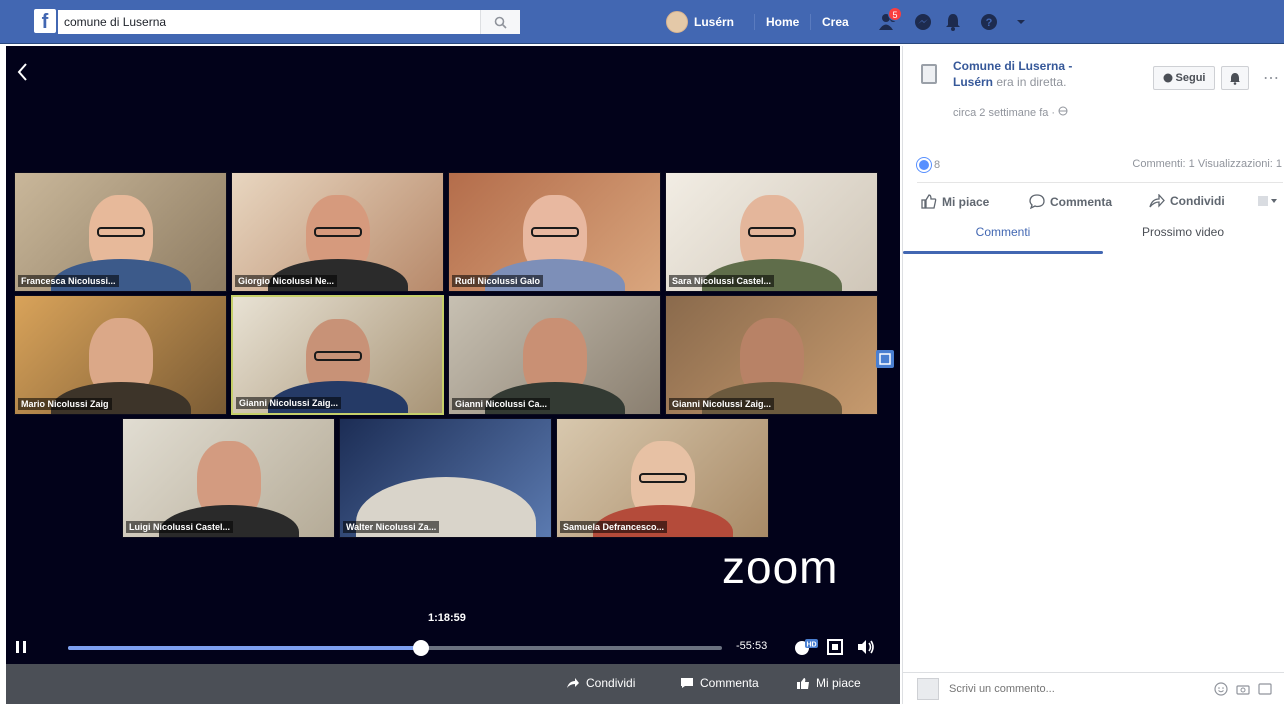  What do you see at coordinates (611, 683) in the screenshot?
I see `share-label: Condividi` at bounding box center [611, 683].